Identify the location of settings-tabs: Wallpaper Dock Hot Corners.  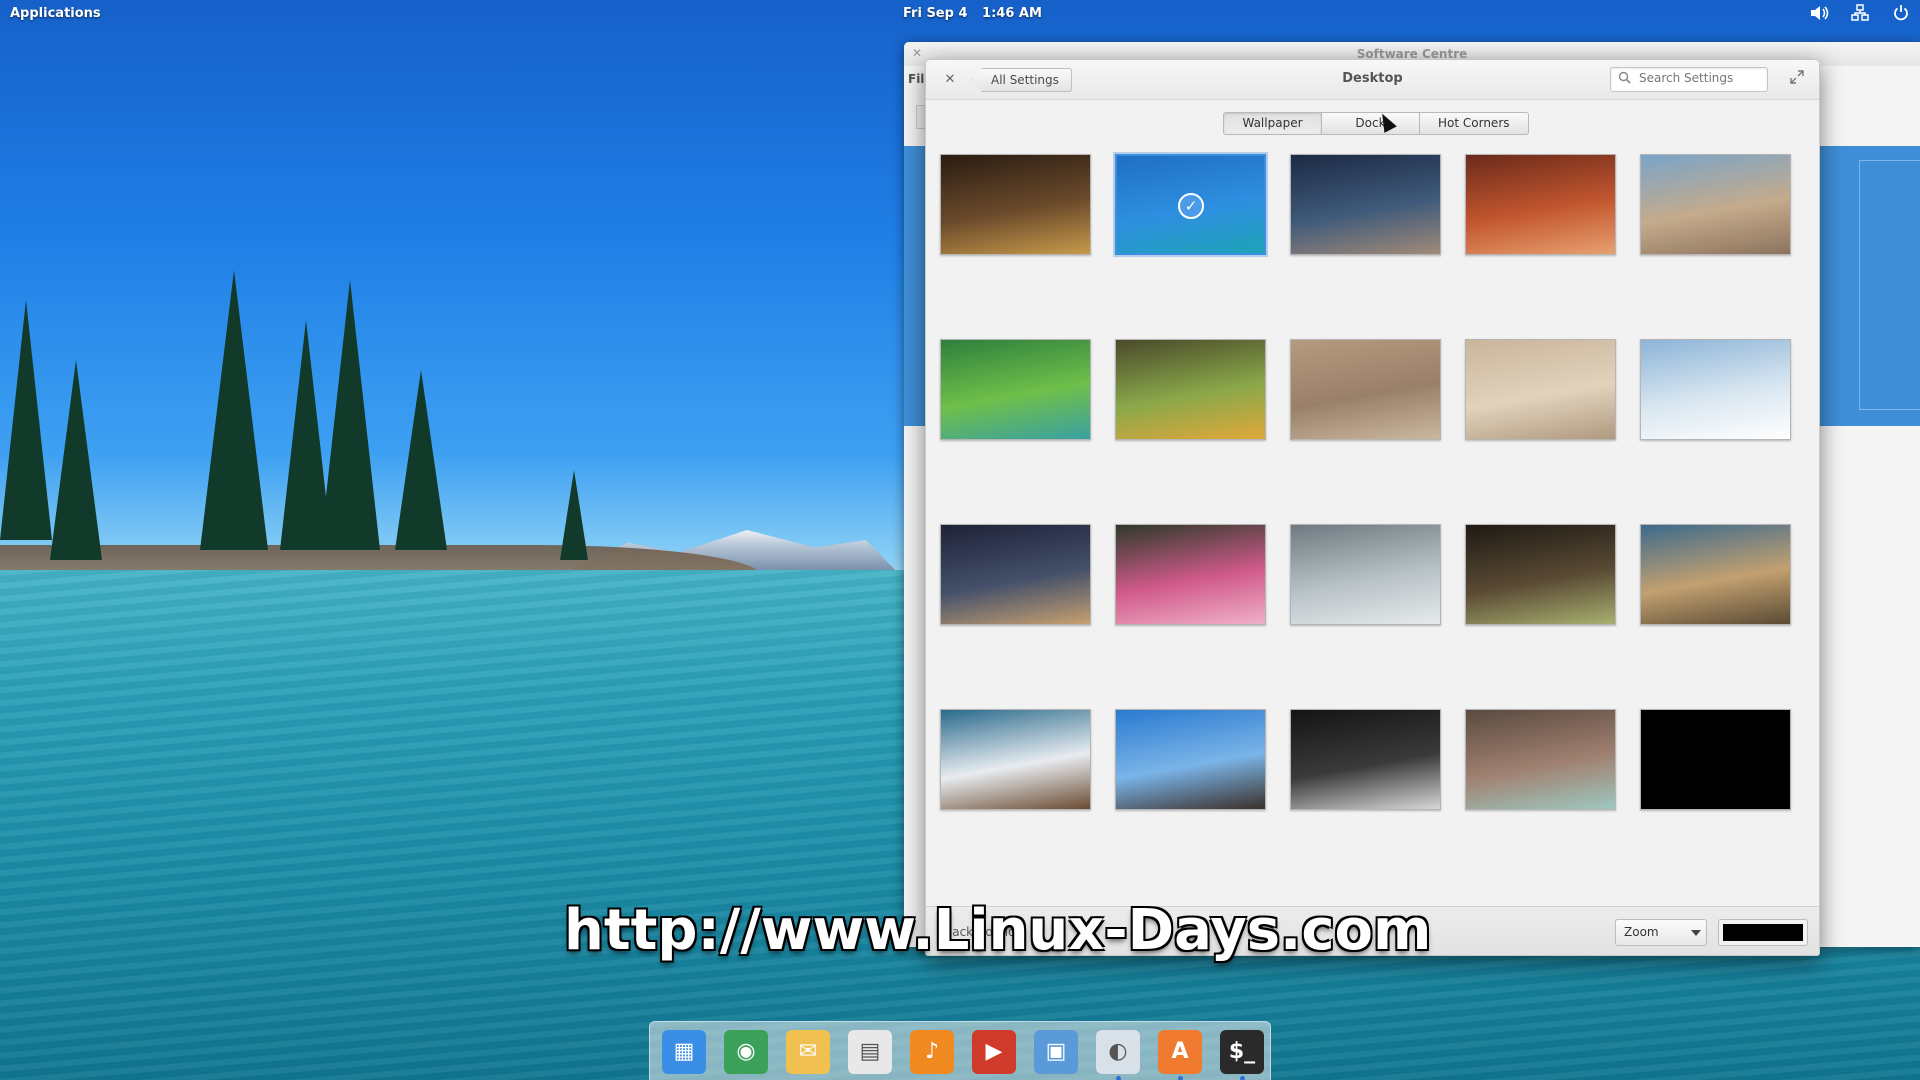
(1376, 123).